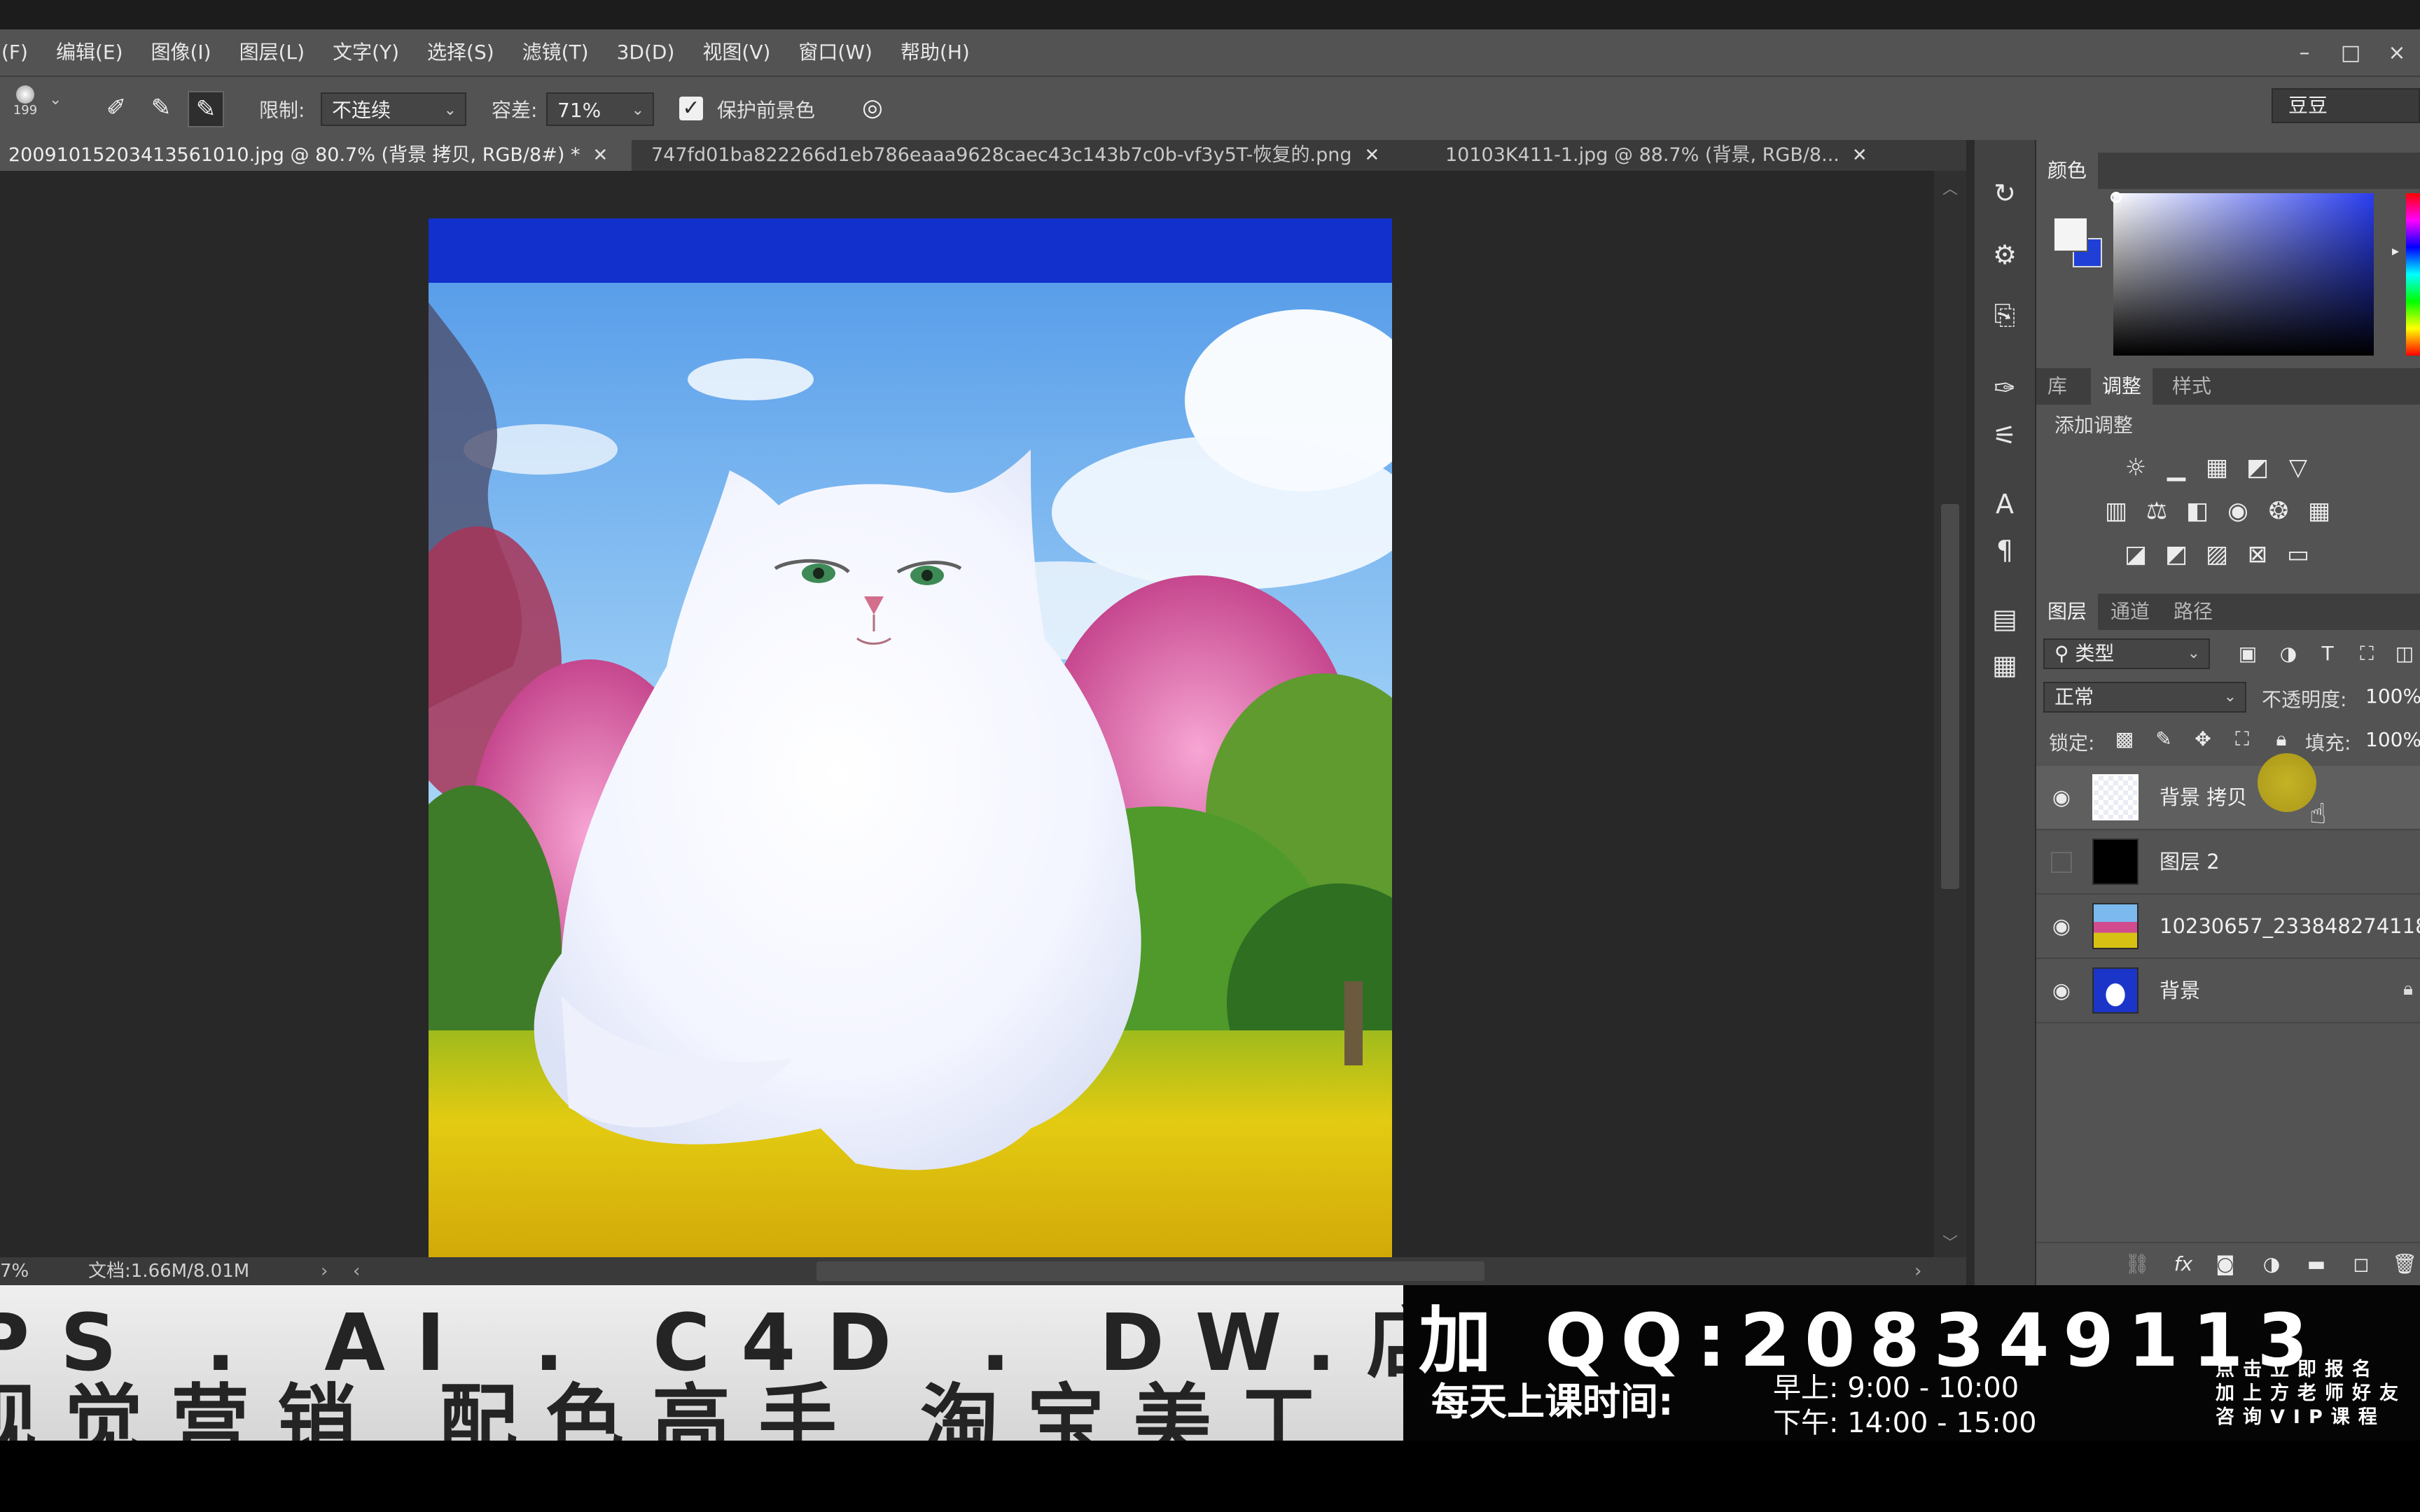 The image size is (2420, 1512). I want to click on menu-3d: 3D(D), so click(646, 52).